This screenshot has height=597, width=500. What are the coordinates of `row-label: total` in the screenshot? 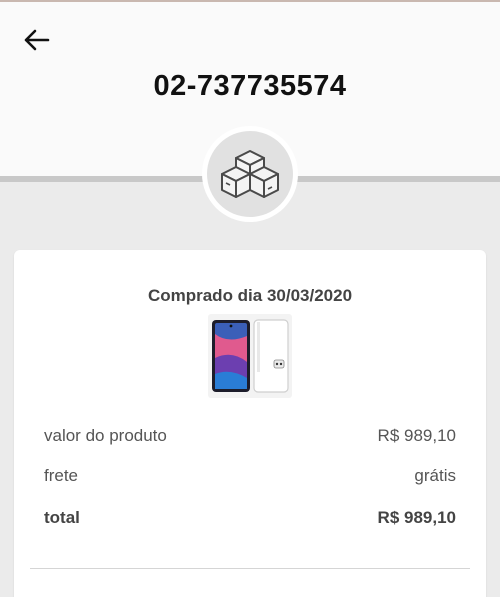 It's located at (62, 517).